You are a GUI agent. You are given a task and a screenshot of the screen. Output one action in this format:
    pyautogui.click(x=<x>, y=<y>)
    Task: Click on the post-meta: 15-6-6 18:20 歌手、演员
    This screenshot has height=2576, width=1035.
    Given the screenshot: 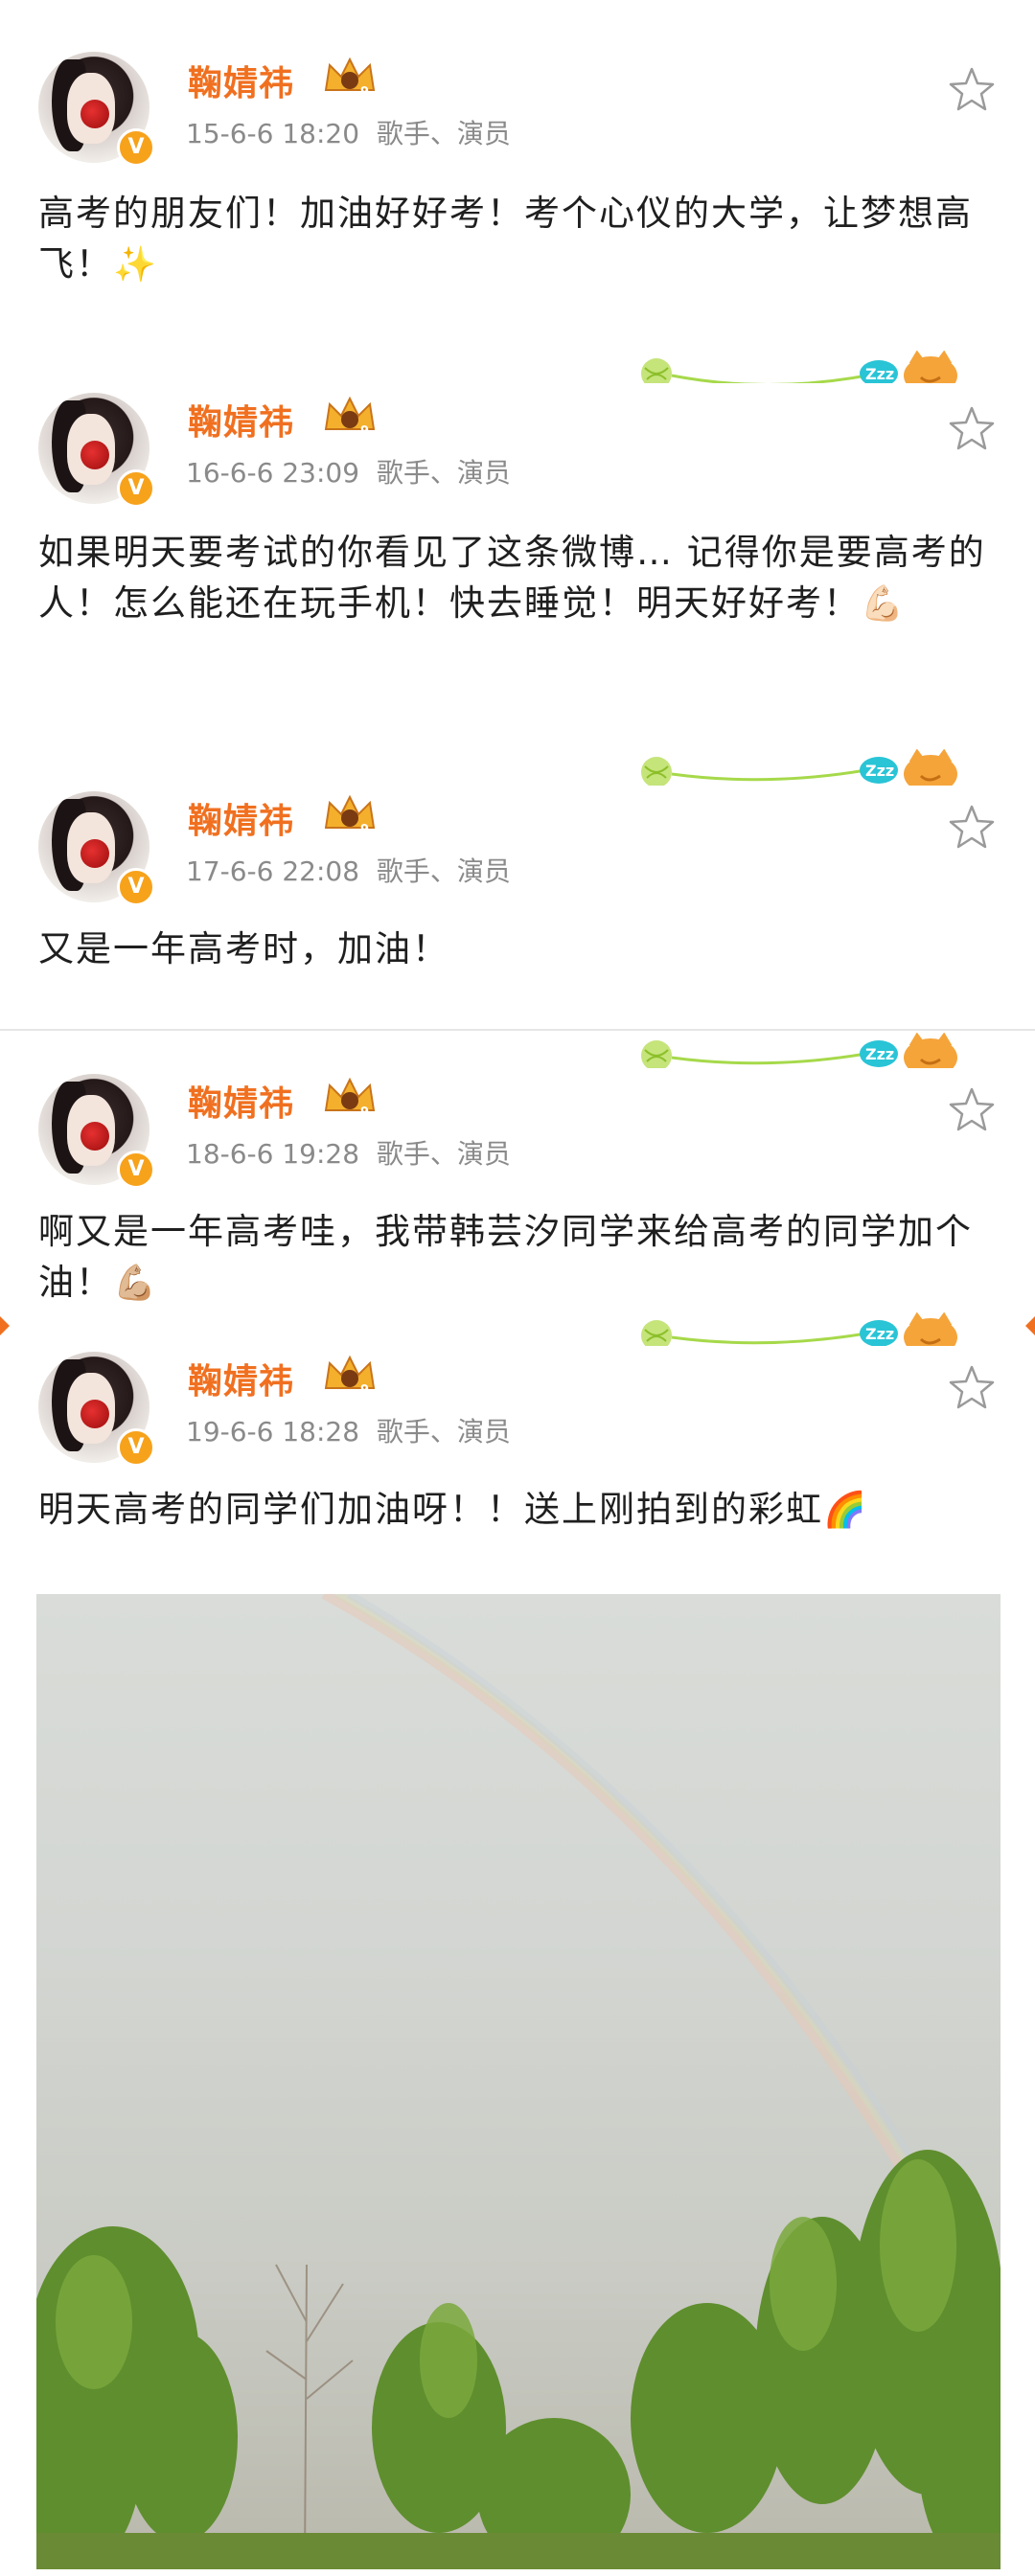 What is the action you would take?
    pyautogui.click(x=348, y=132)
    